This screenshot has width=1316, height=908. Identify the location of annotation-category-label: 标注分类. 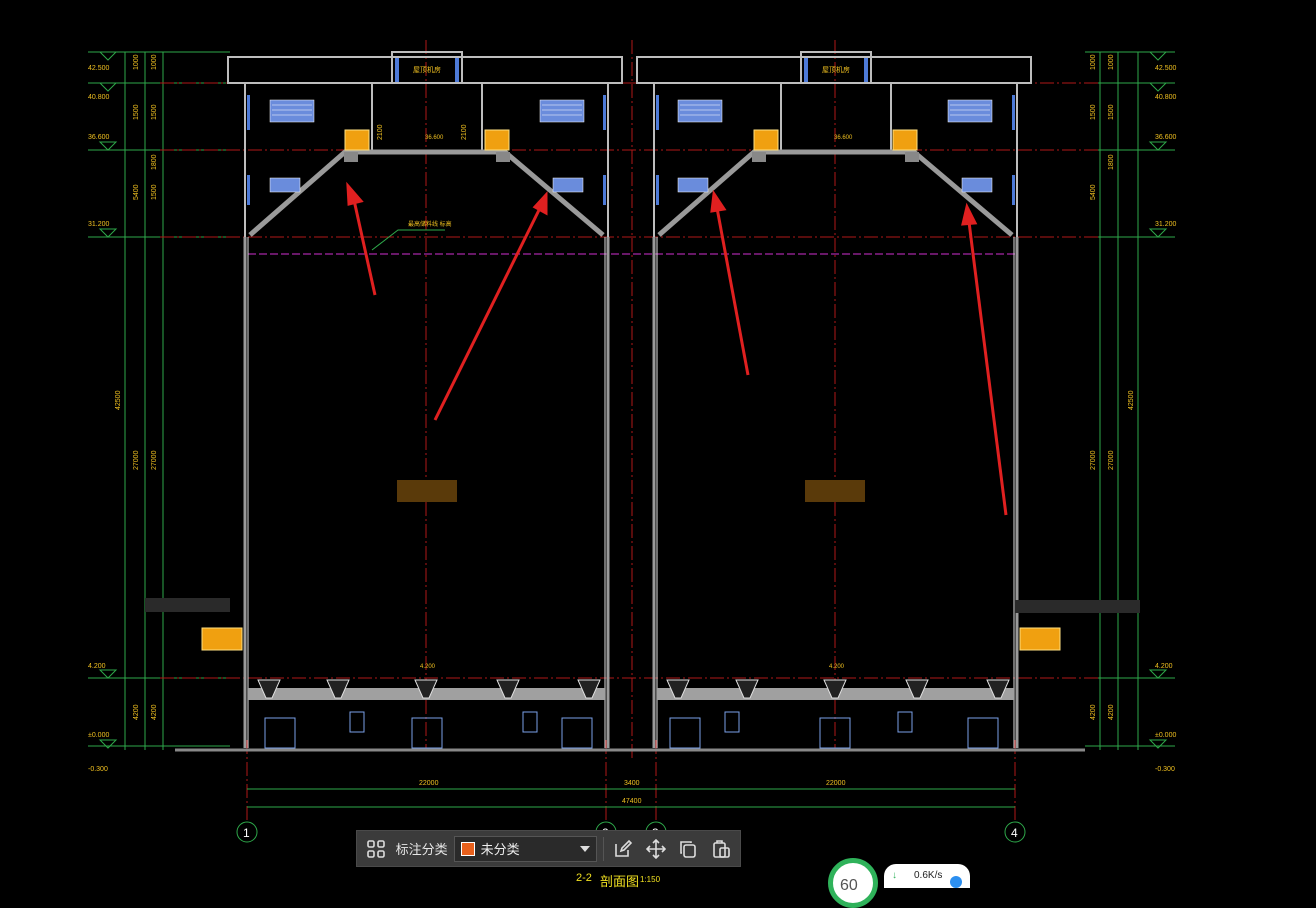
(421, 849).